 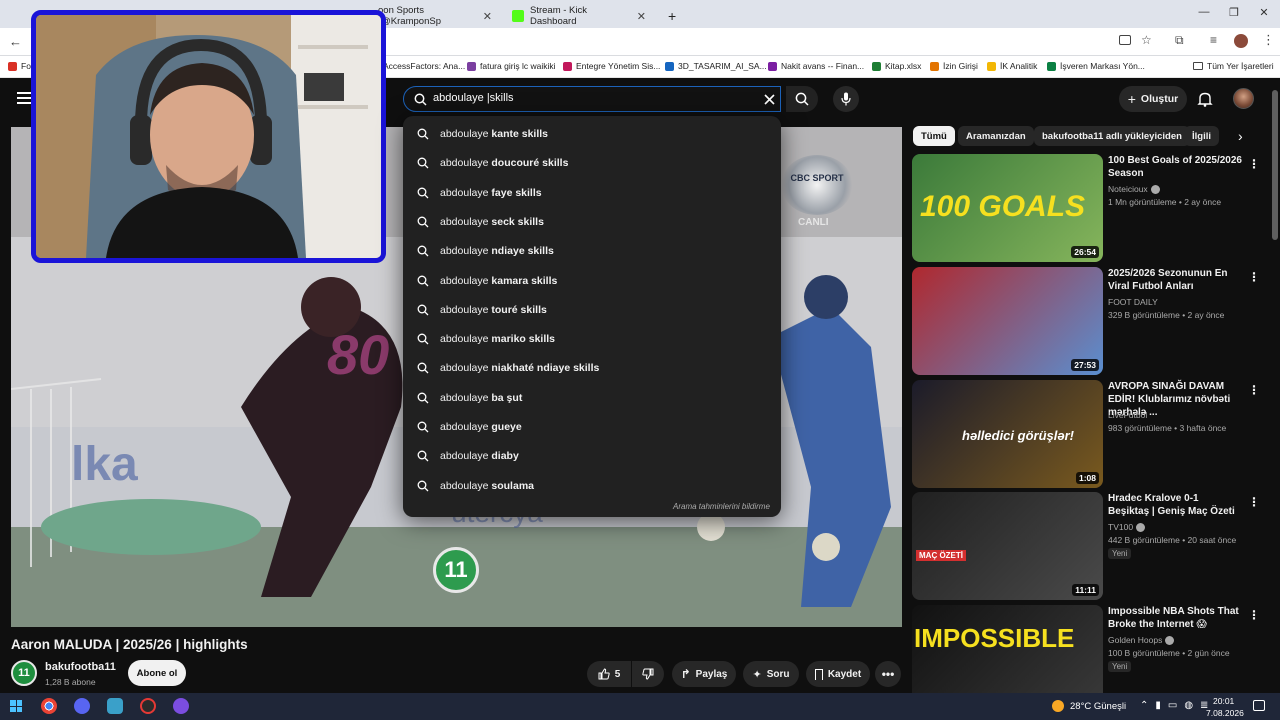 I want to click on chip-0: Tümü, so click(x=934, y=136).